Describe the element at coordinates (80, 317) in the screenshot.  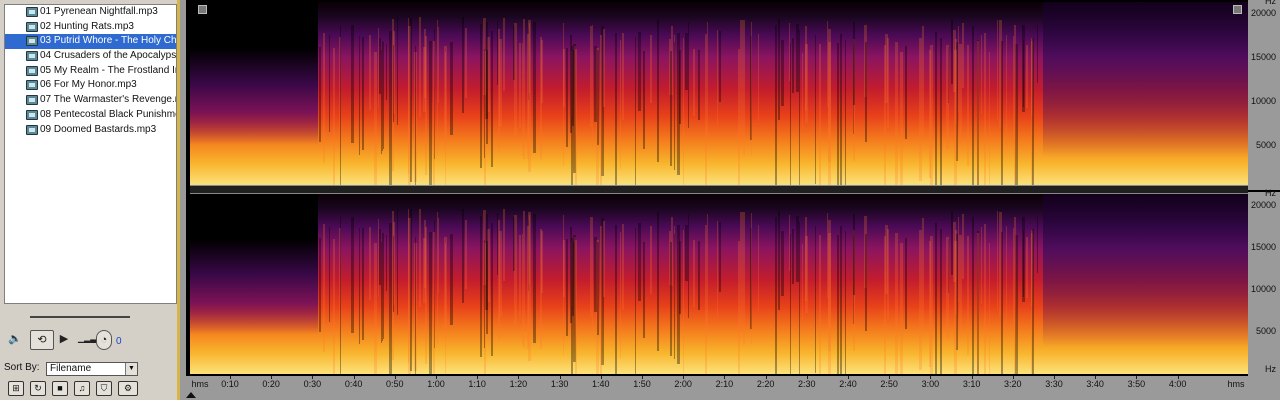
I see `file-list-scrollbar` at that location.